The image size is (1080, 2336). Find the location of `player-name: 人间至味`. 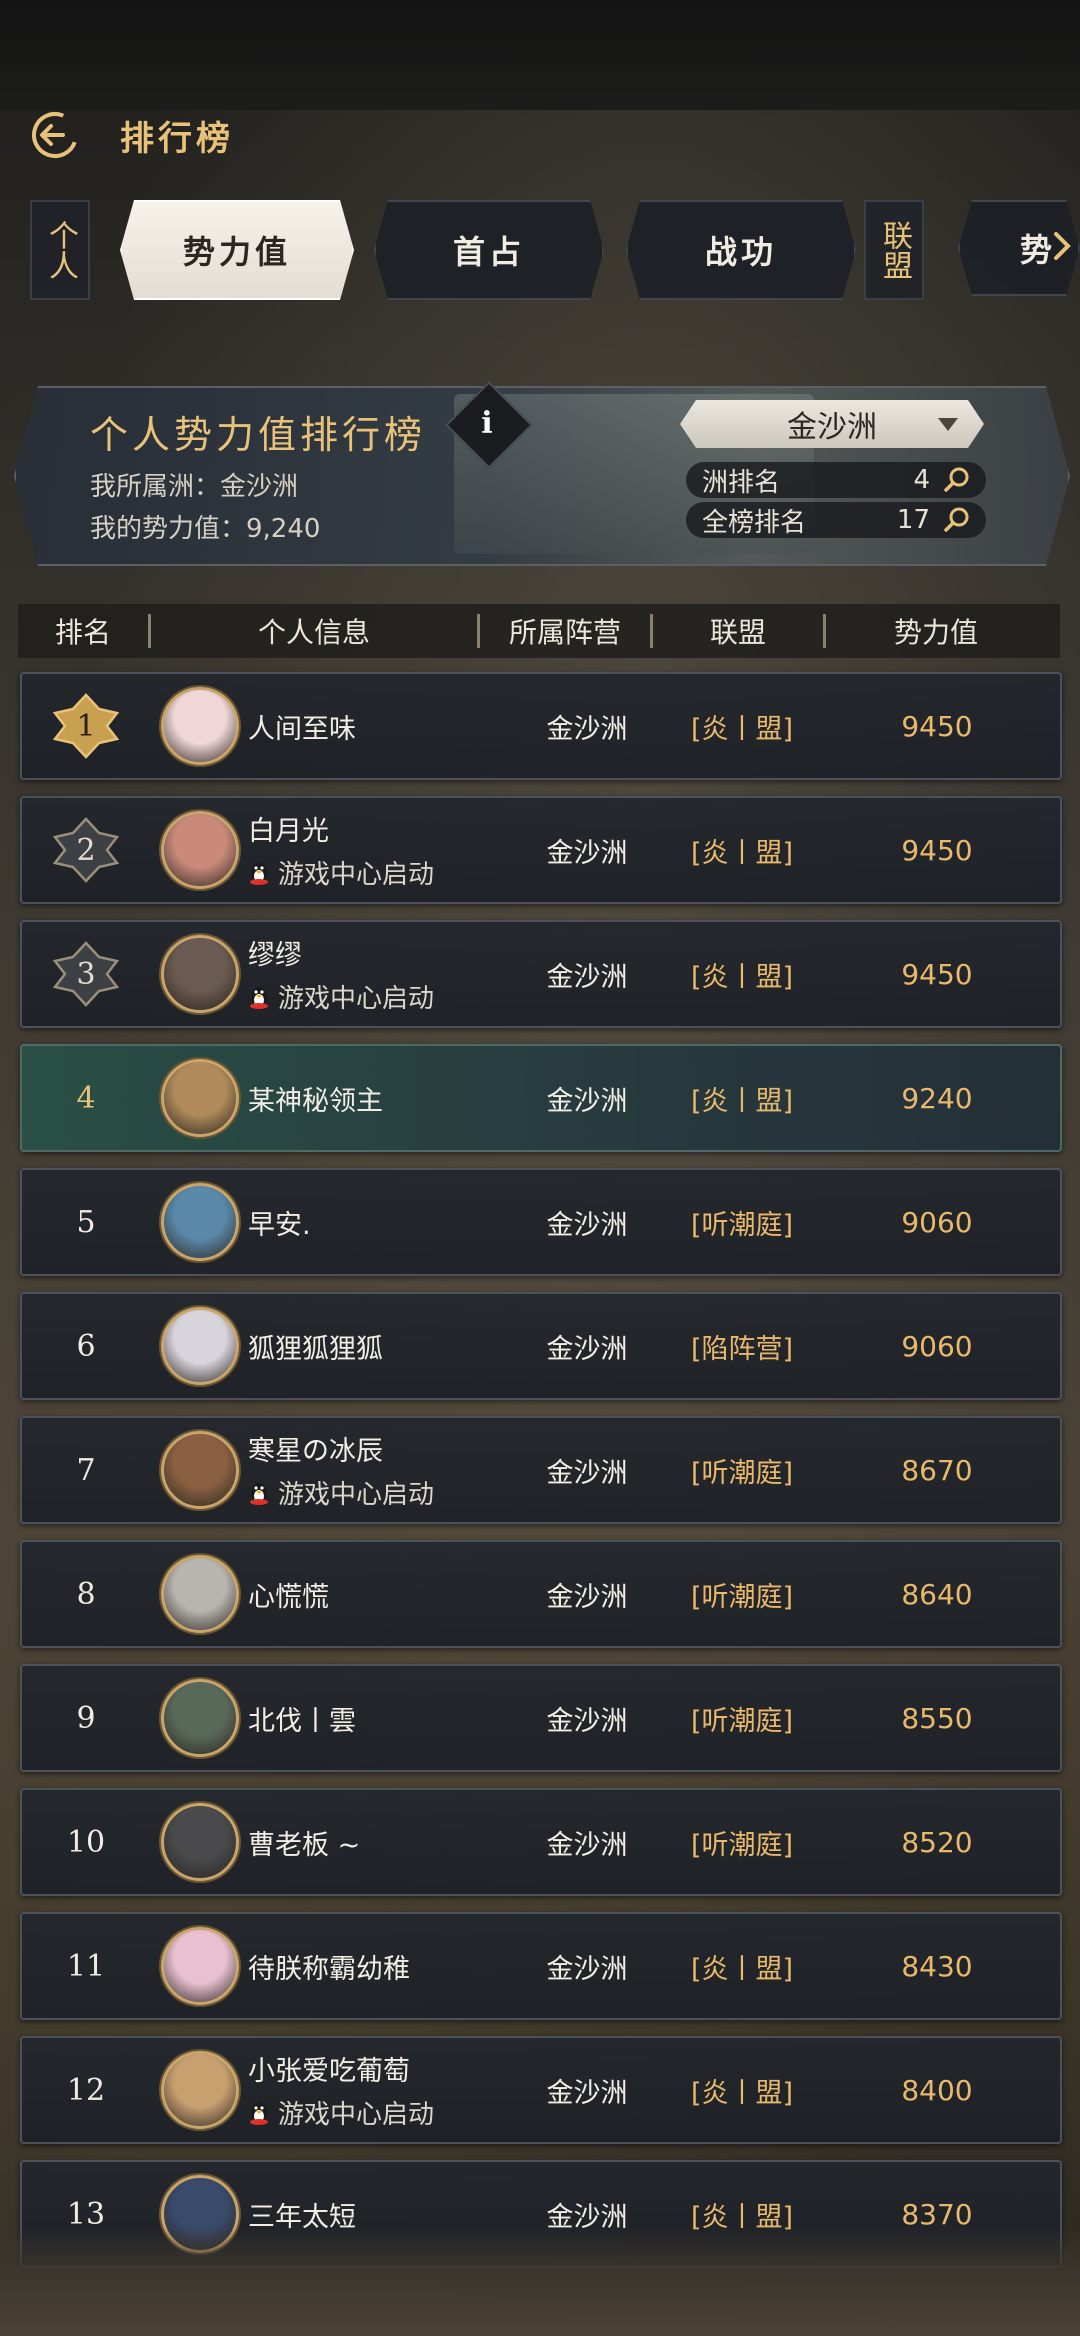

player-name: 人间至味 is located at coordinates (302, 726).